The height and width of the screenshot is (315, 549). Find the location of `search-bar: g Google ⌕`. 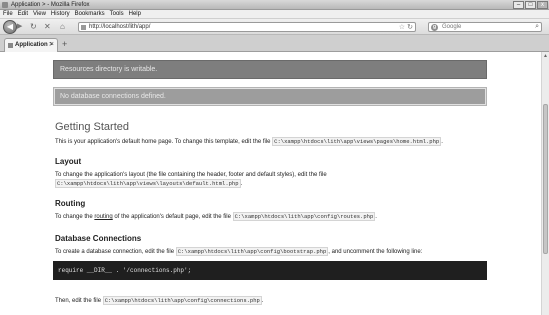

search-bar: g Google ⌕ is located at coordinates (485, 27).